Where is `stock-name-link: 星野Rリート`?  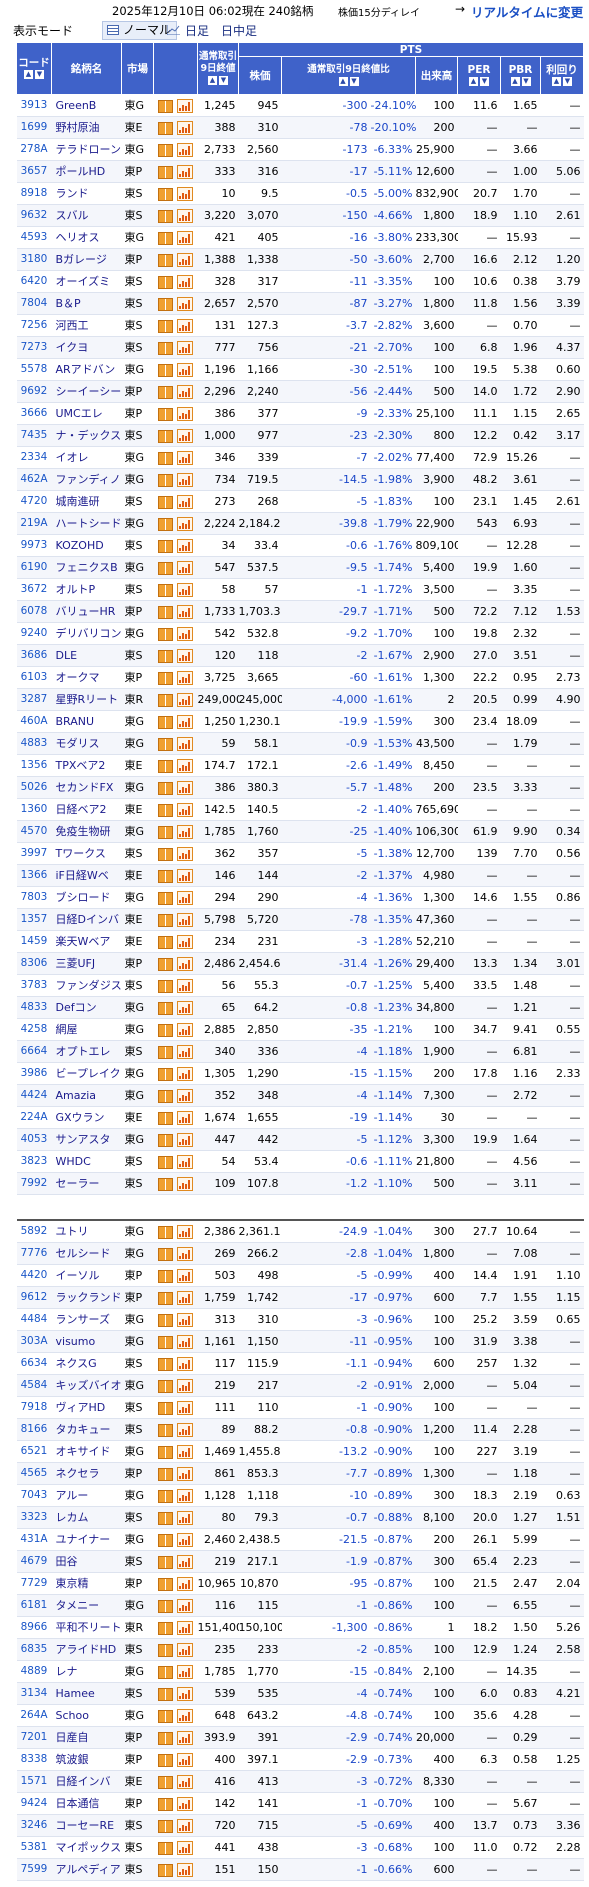
stock-name-link: 星野Rリート is located at coordinates (86, 699).